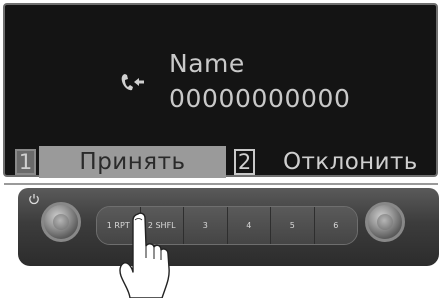  Describe the element at coordinates (132, 162) in the screenshot. I see `accept-call-button: Принять` at that location.